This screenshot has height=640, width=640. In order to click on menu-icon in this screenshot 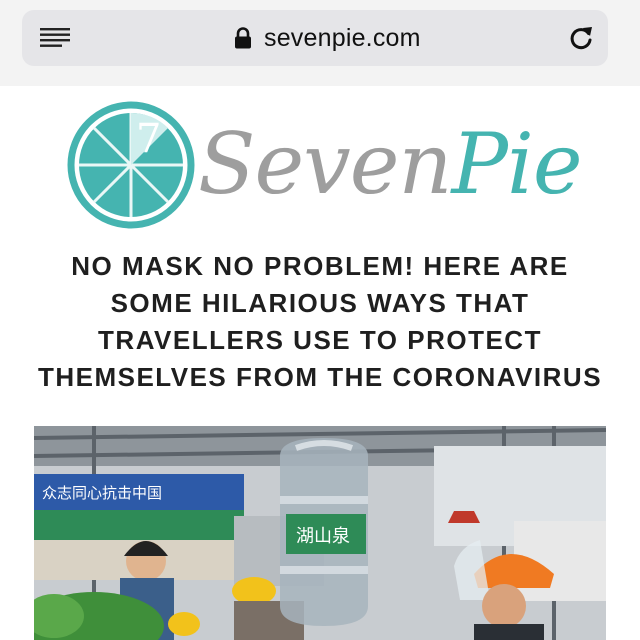, I will do `click(55, 38)`.